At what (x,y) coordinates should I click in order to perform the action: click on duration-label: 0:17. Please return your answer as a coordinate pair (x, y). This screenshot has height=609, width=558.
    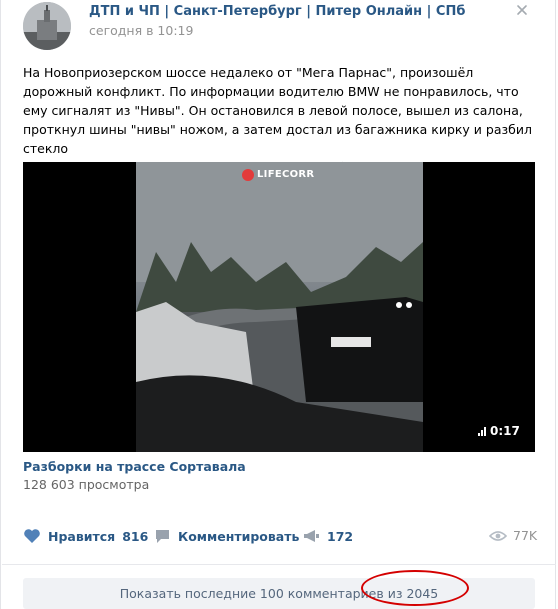
    Looking at the image, I should click on (505, 431).